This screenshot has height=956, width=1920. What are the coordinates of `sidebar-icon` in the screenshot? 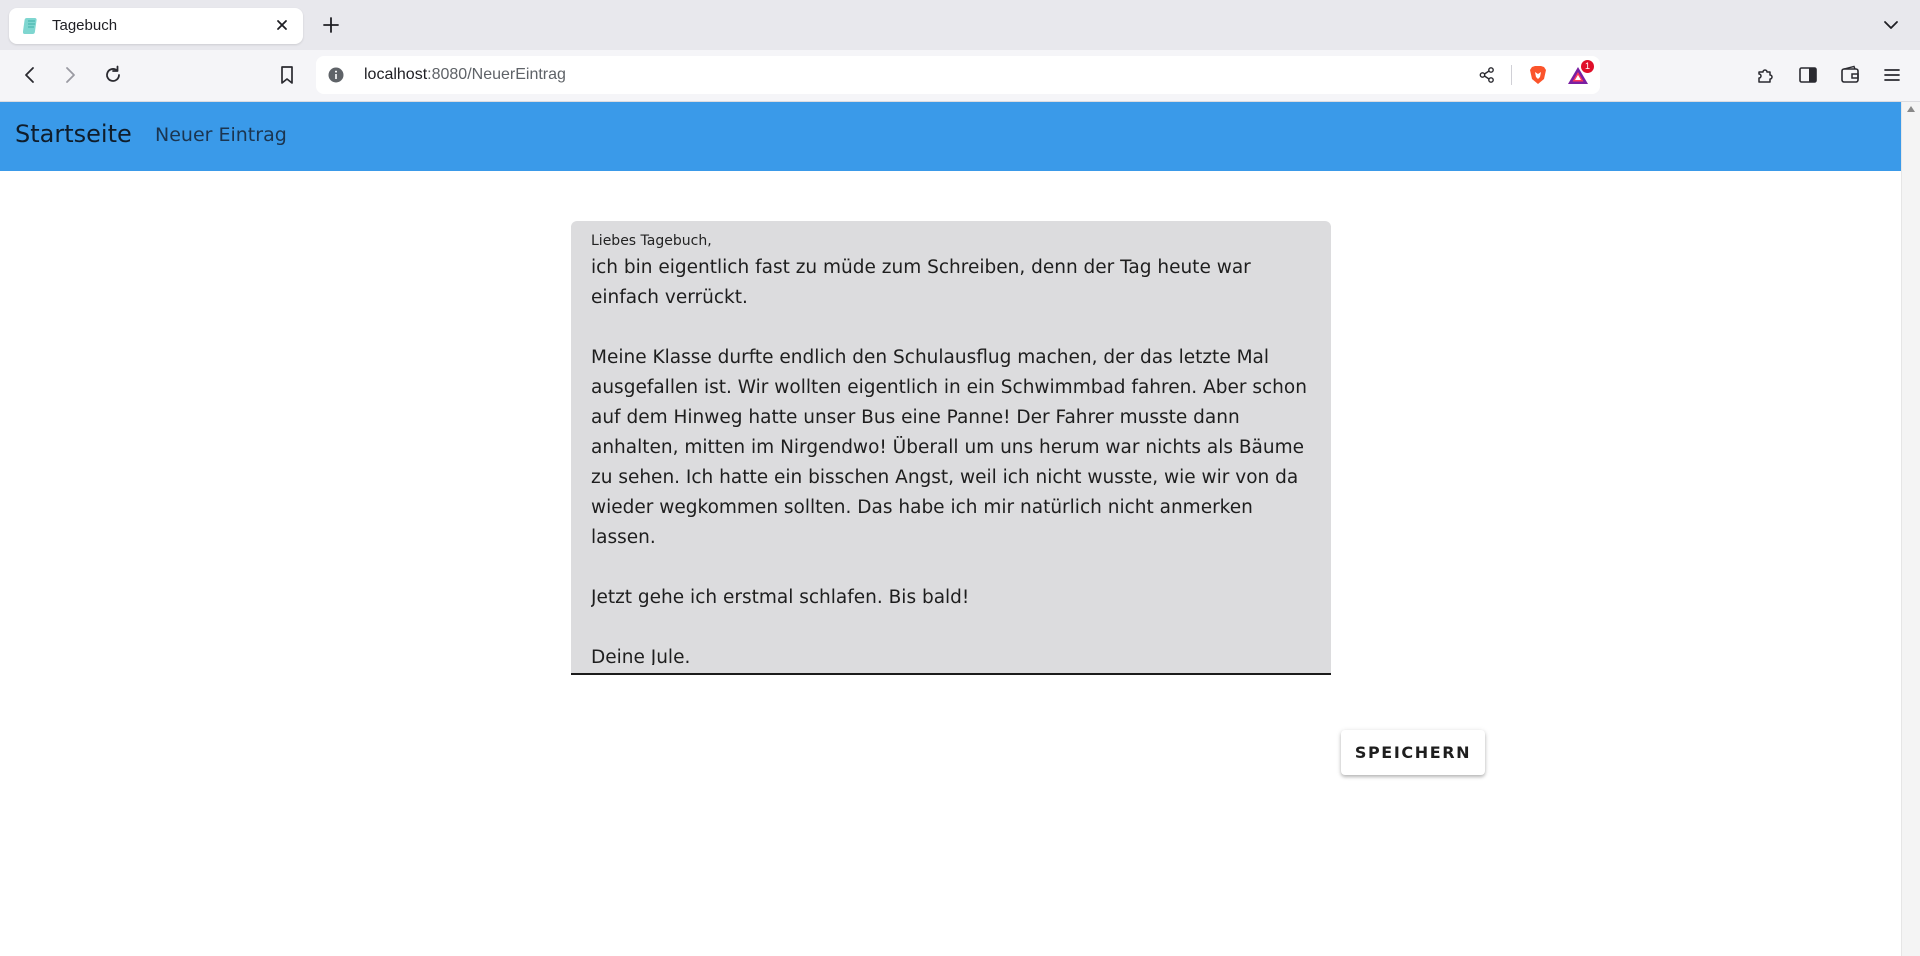 It's located at (1808, 75).